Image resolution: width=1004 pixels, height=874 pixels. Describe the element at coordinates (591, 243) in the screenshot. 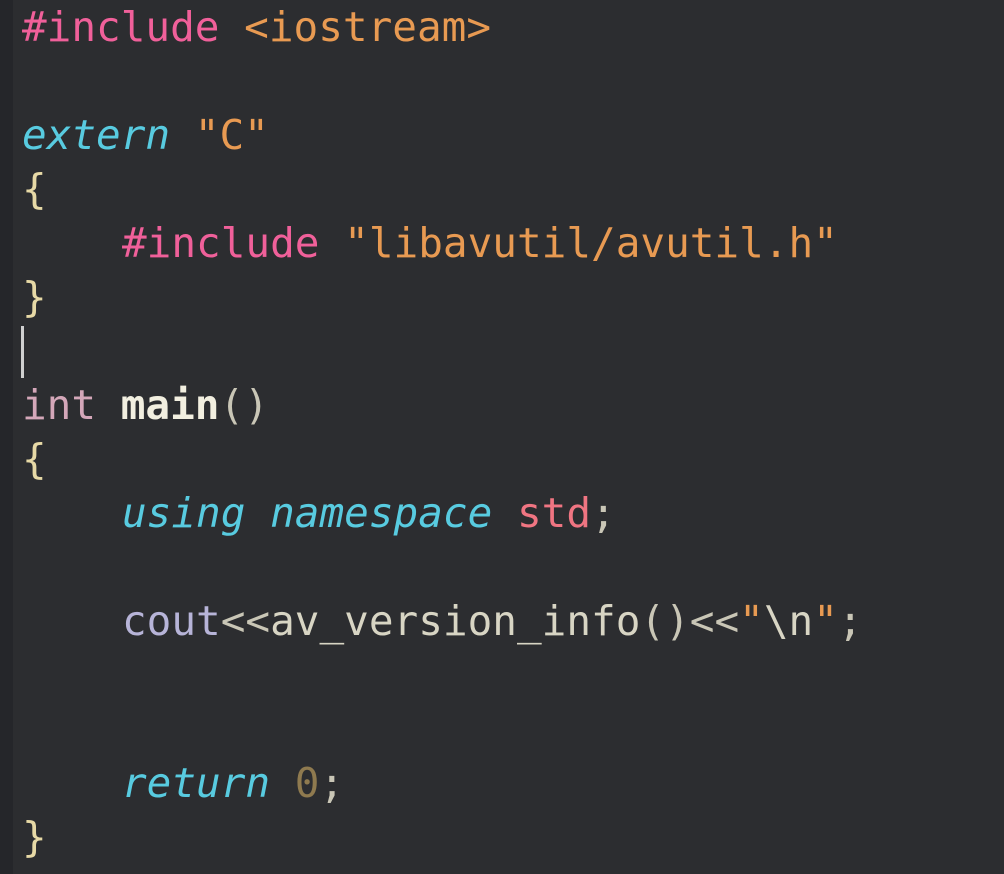

I see `include-path-string: "libavutil/avutil.h"` at that location.